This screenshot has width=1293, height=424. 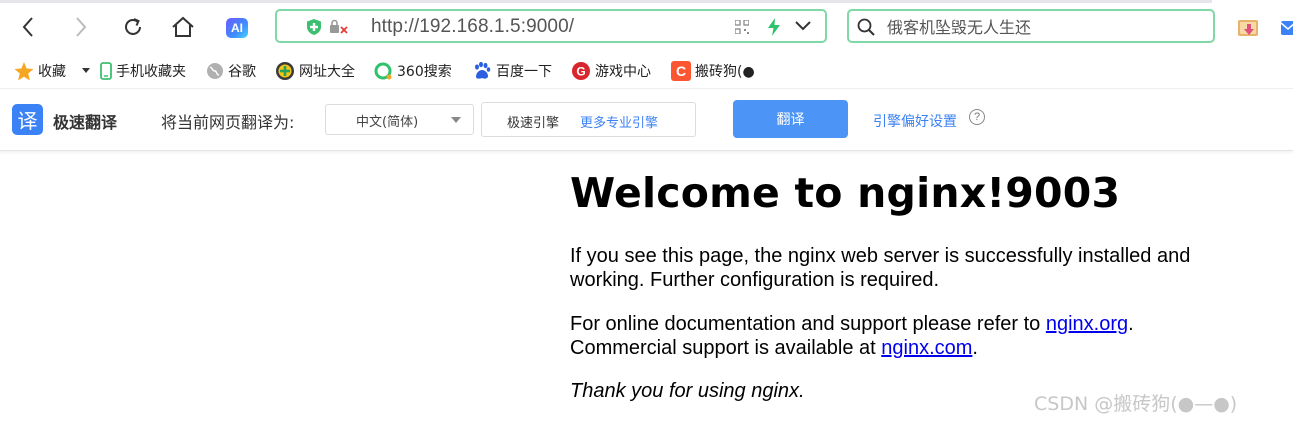 I want to click on translate-logo-icon: 译, so click(x=27, y=119).